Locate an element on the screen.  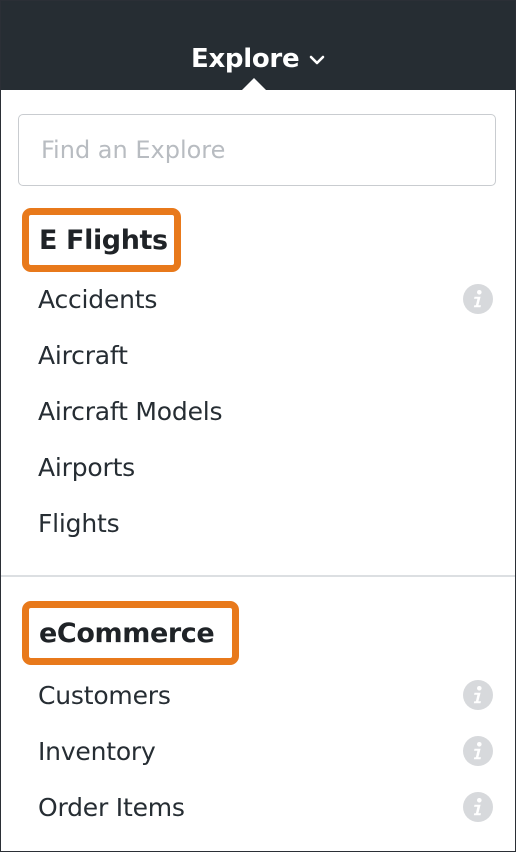
group-label: E Flights is located at coordinates (103, 240).